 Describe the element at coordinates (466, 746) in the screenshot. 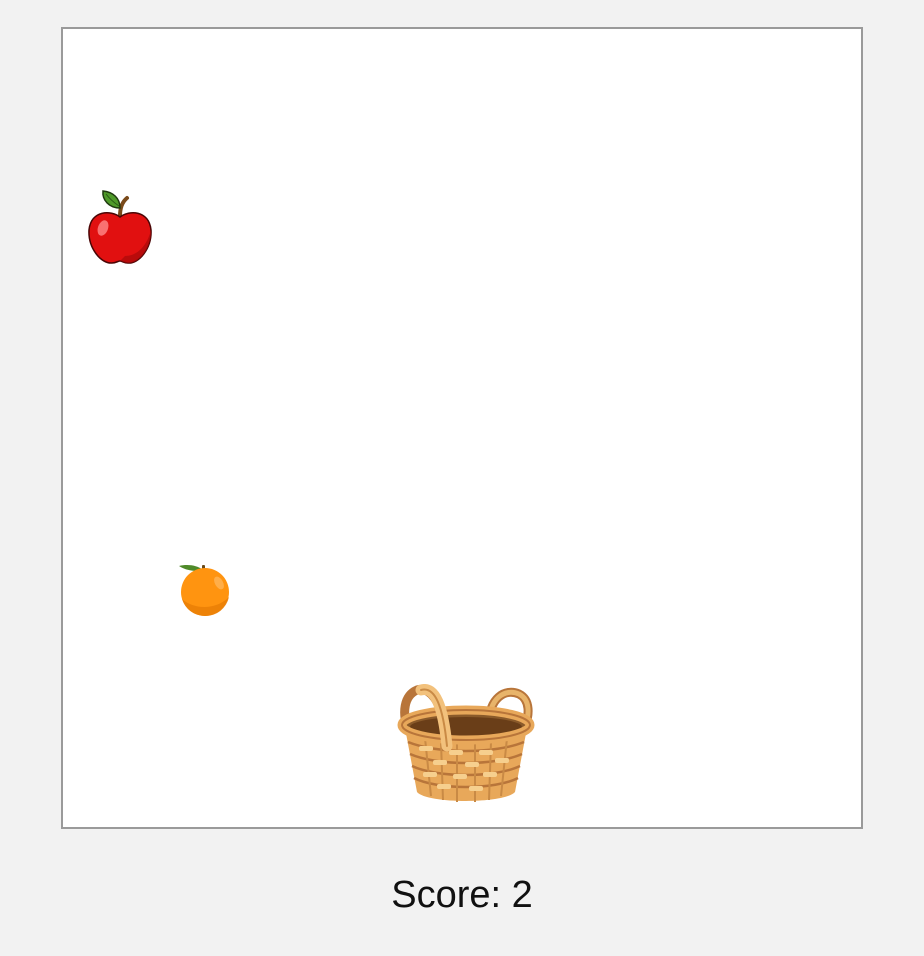

I see `basket-icon` at that location.